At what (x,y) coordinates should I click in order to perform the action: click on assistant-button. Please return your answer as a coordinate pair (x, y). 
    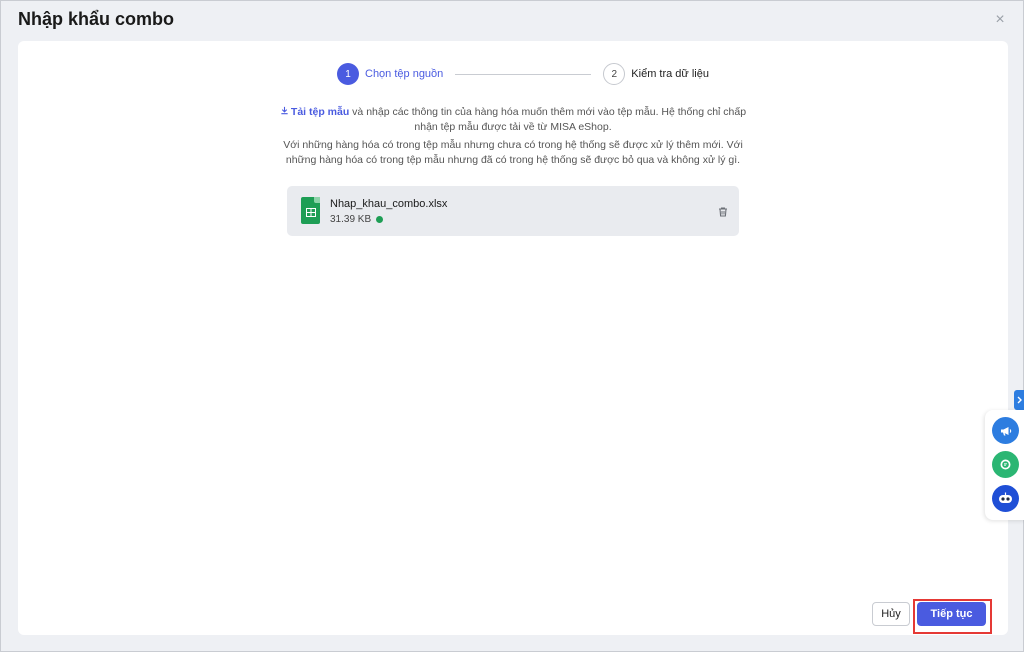
    Looking at the image, I should click on (1005, 498).